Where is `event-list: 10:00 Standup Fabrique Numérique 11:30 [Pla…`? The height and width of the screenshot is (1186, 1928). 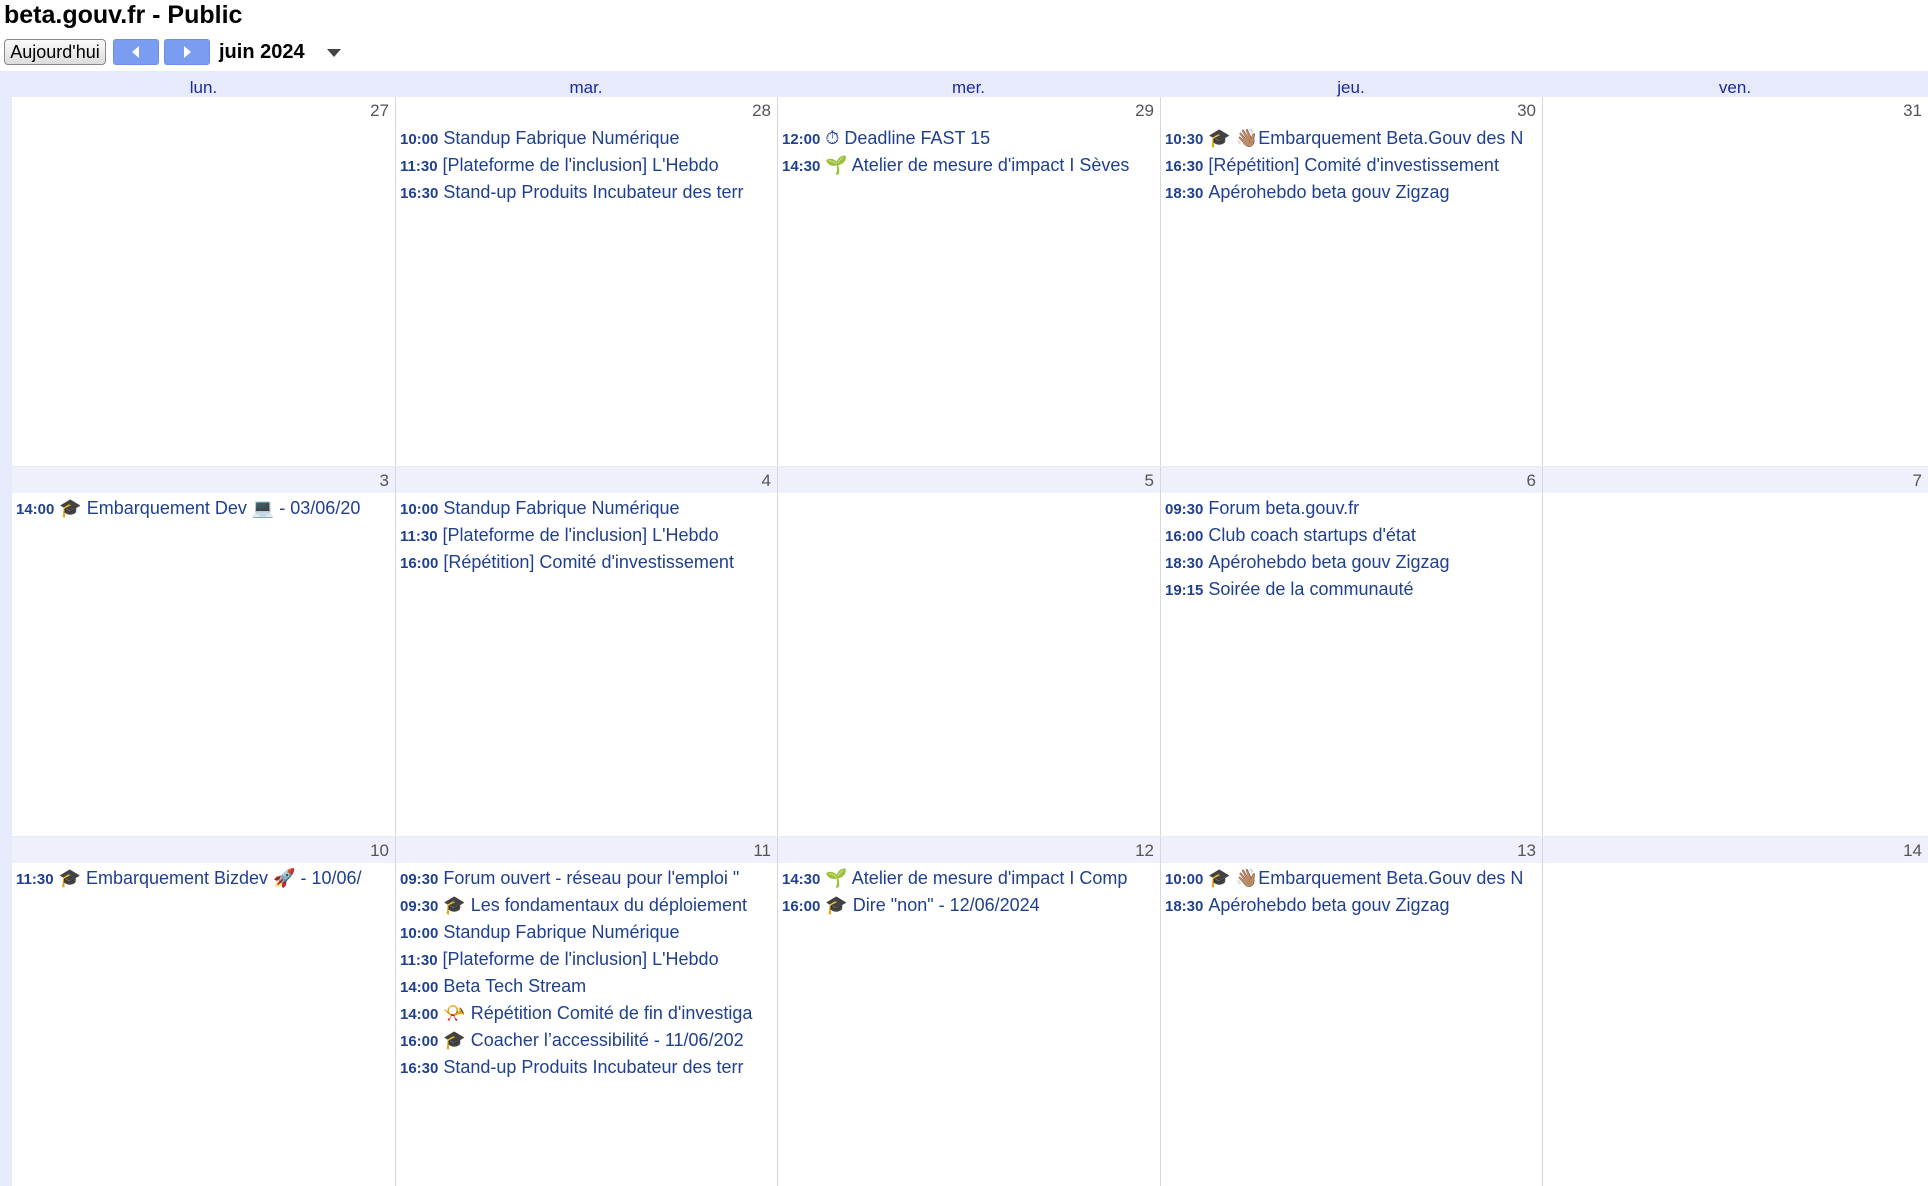
event-list: 10:00 Standup Fabrique Numérique 11:30 [Pla… is located at coordinates (586, 164).